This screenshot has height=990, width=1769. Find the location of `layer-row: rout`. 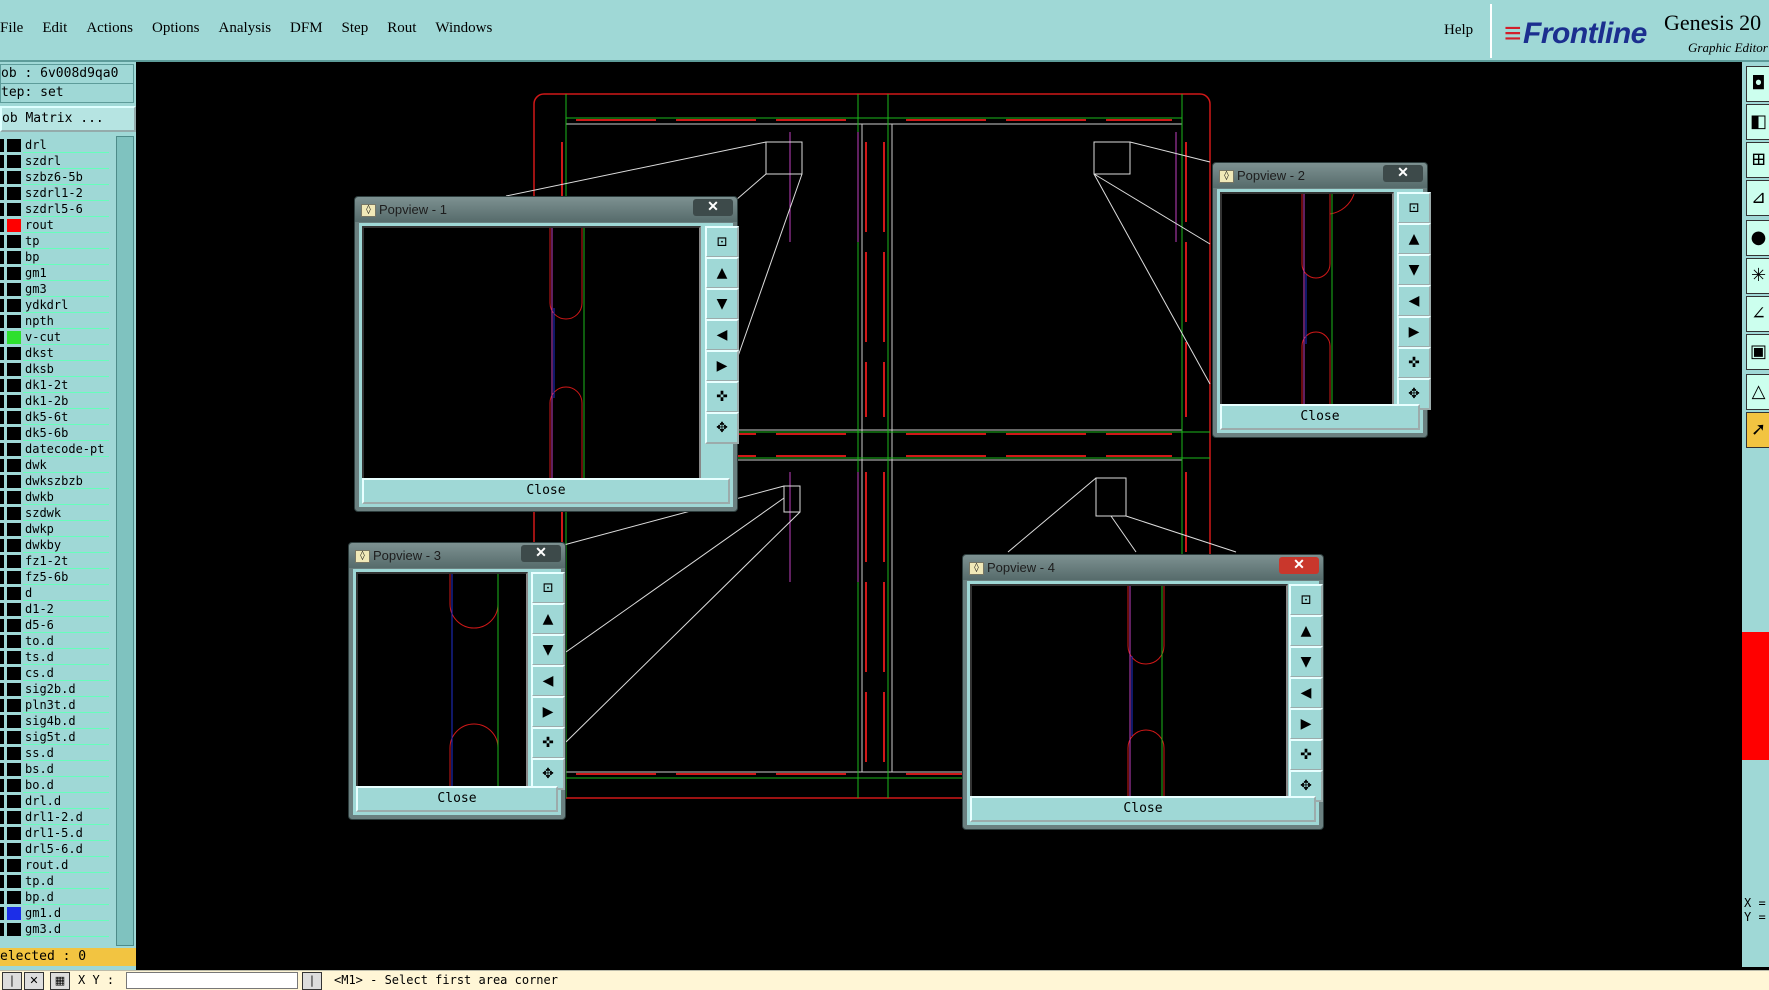

layer-row: rout is located at coordinates (55, 225).